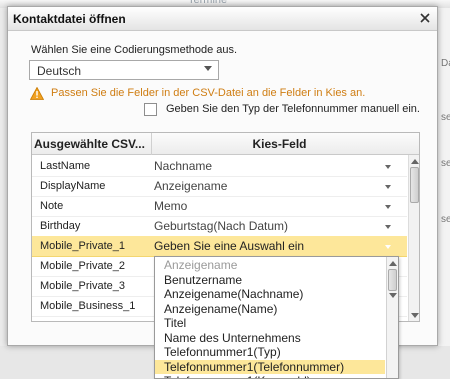 The image size is (450, 379). What do you see at coordinates (270, 294) in the screenshot?
I see `dropdown-option: Anzeigename(Nachname)` at bounding box center [270, 294].